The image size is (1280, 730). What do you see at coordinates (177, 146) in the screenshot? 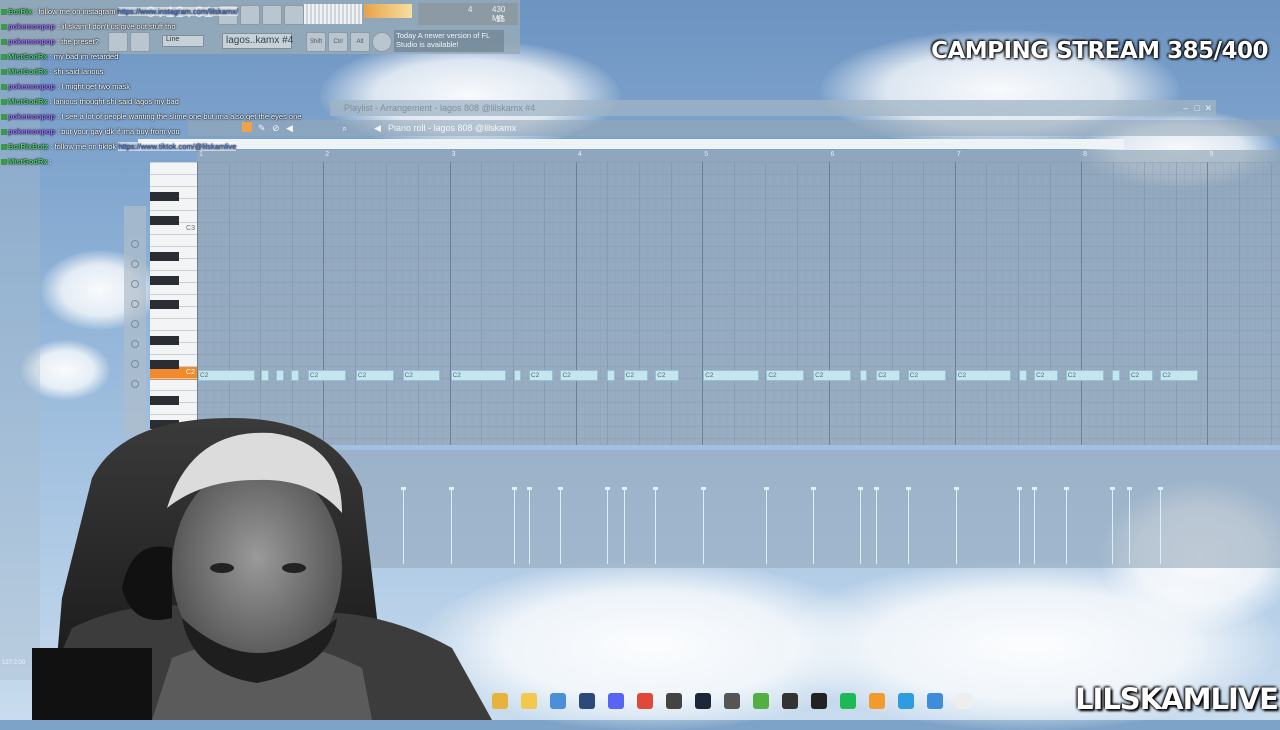
I see `chat-link: https://www.tiktok.com/@lilskamlive` at bounding box center [177, 146].